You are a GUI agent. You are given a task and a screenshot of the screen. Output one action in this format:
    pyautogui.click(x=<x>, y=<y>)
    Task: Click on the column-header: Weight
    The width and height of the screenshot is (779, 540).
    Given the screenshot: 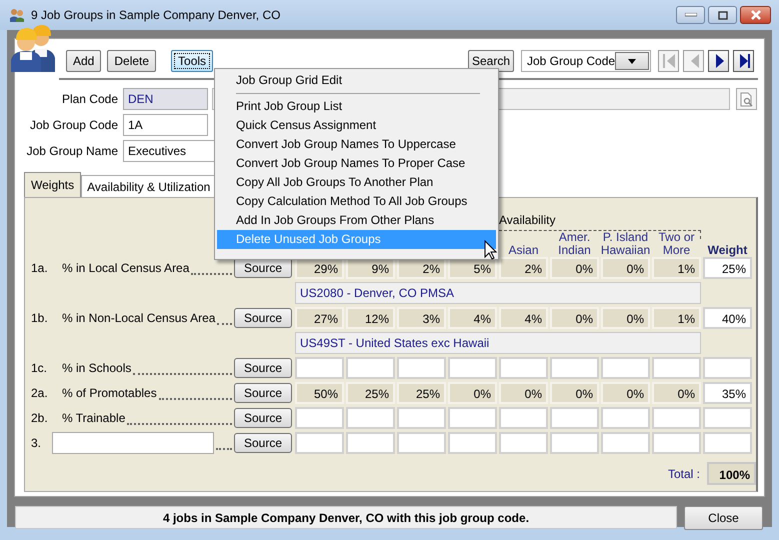 What is the action you would take?
    pyautogui.click(x=728, y=250)
    